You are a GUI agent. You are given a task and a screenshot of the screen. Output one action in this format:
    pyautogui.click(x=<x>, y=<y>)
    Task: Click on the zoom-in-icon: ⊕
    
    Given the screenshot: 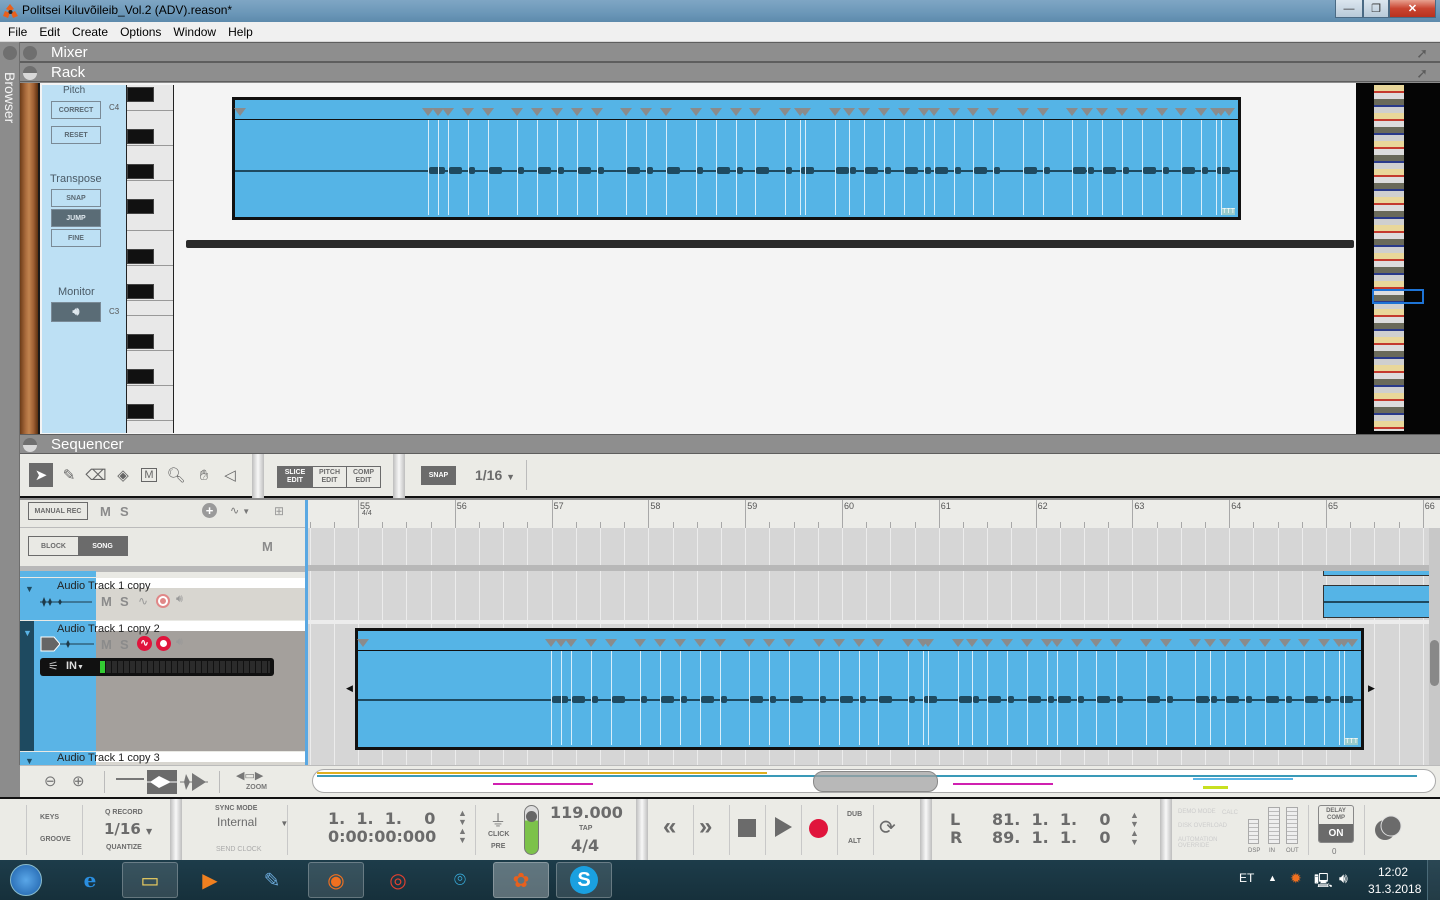 What is the action you would take?
    pyautogui.click(x=78, y=781)
    